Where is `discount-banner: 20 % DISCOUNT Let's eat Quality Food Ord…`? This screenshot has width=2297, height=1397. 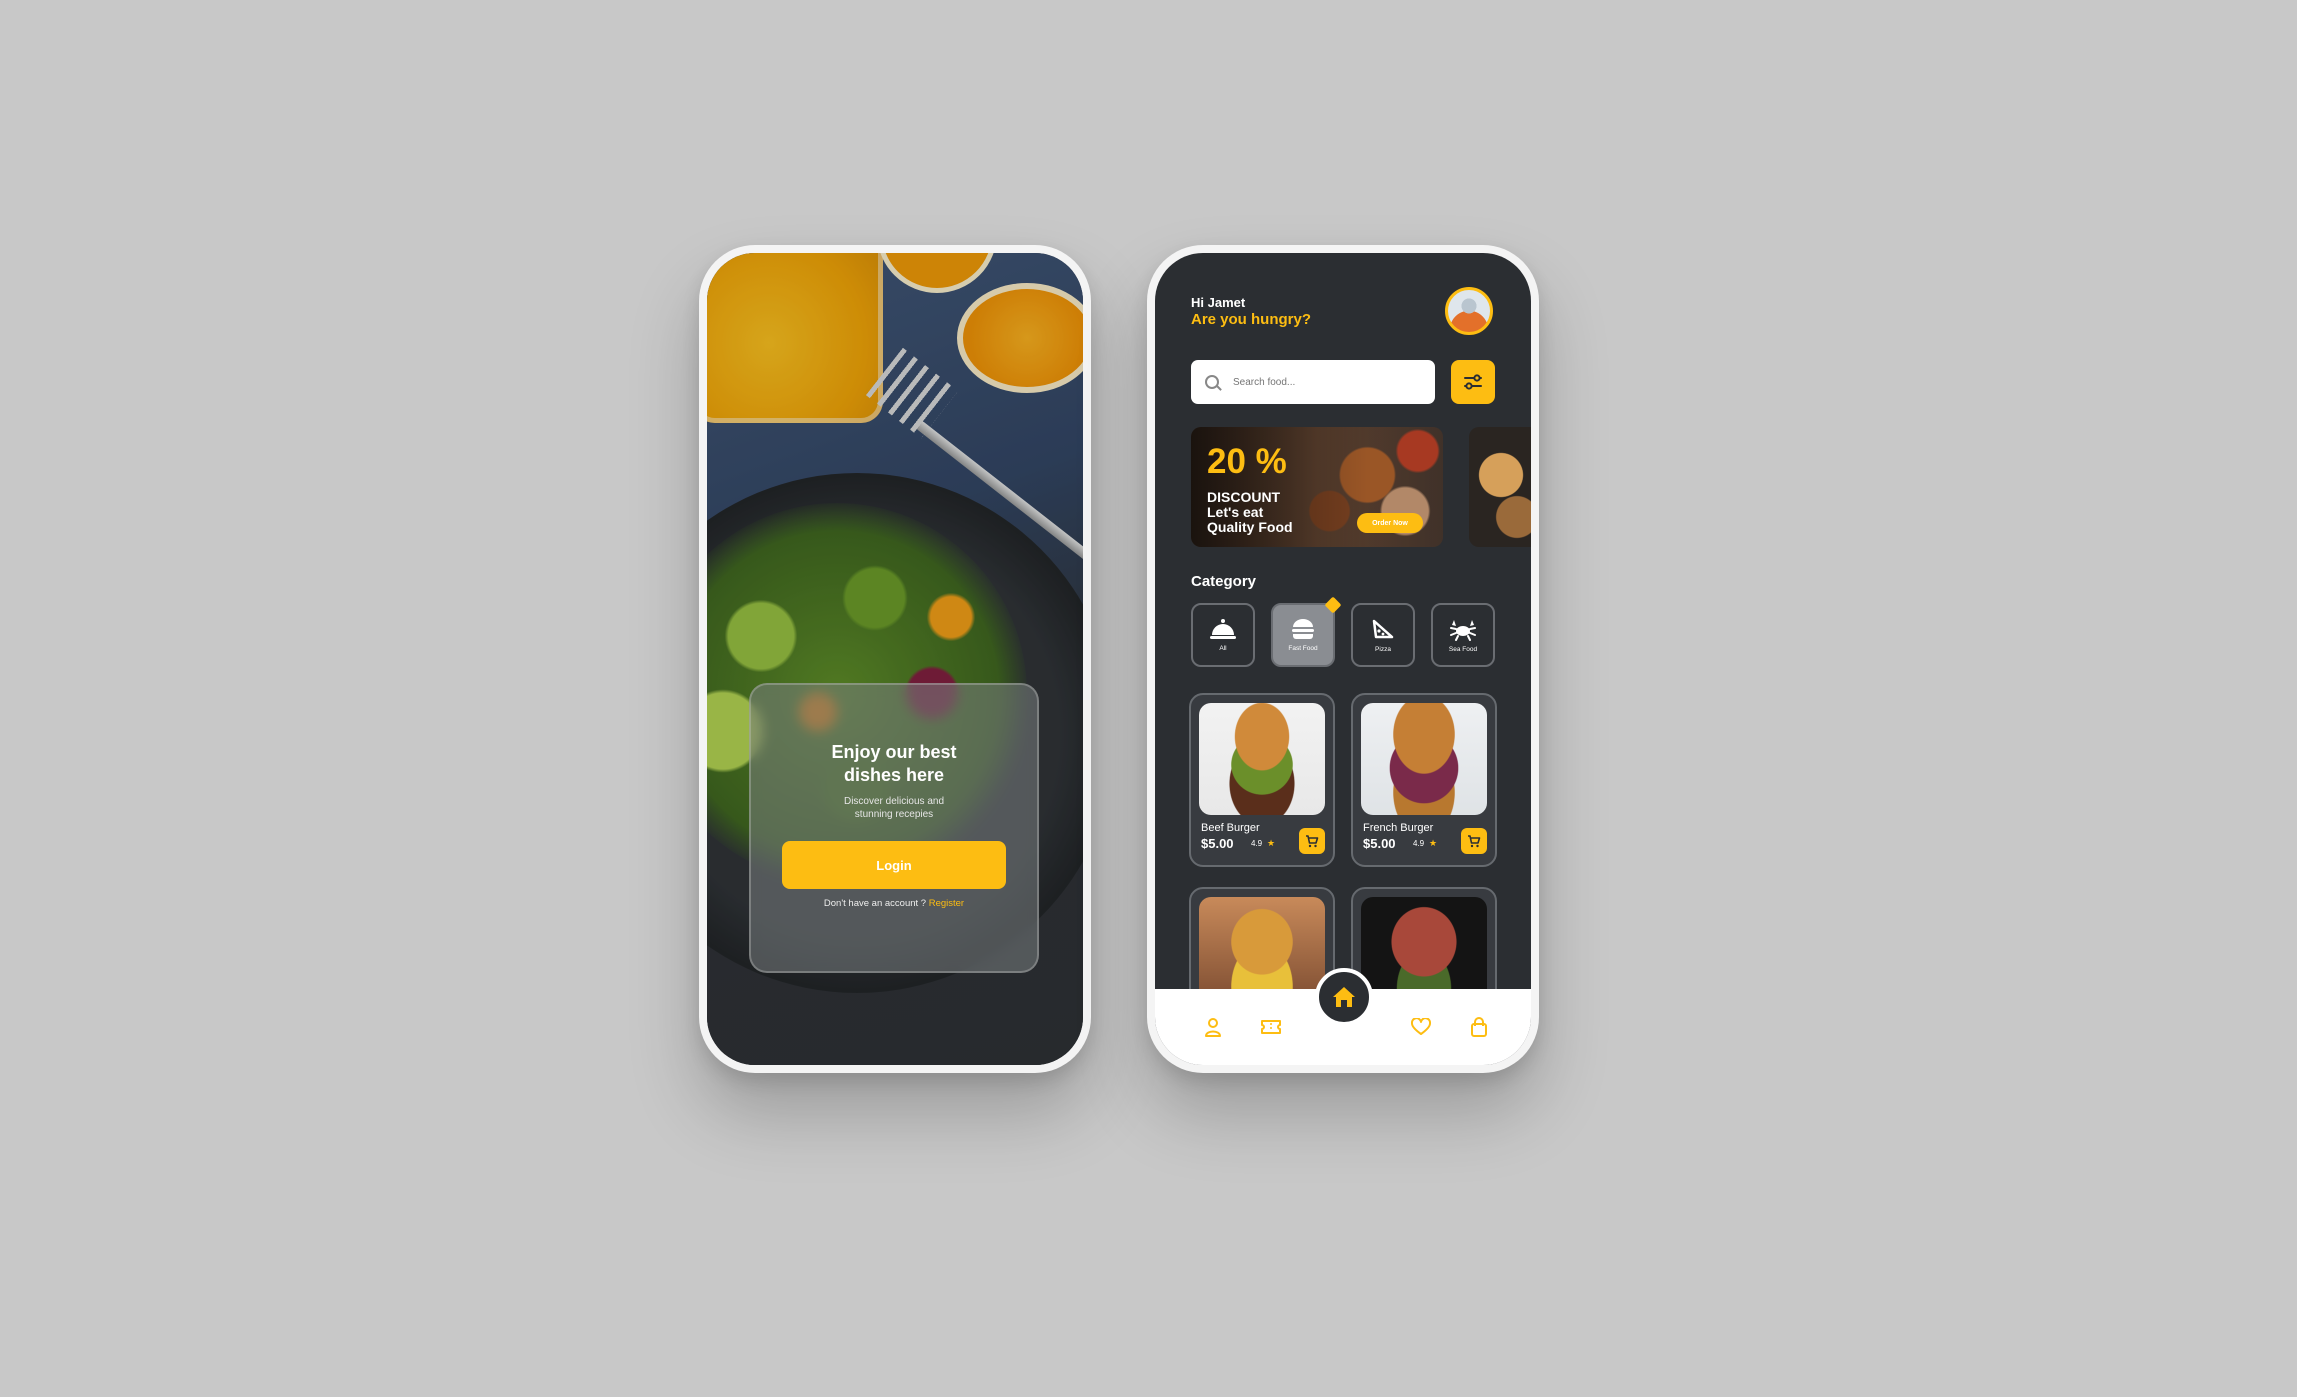
discount-banner: 20 % DISCOUNT Let's eat Quality Food Ord… is located at coordinates (1317, 487).